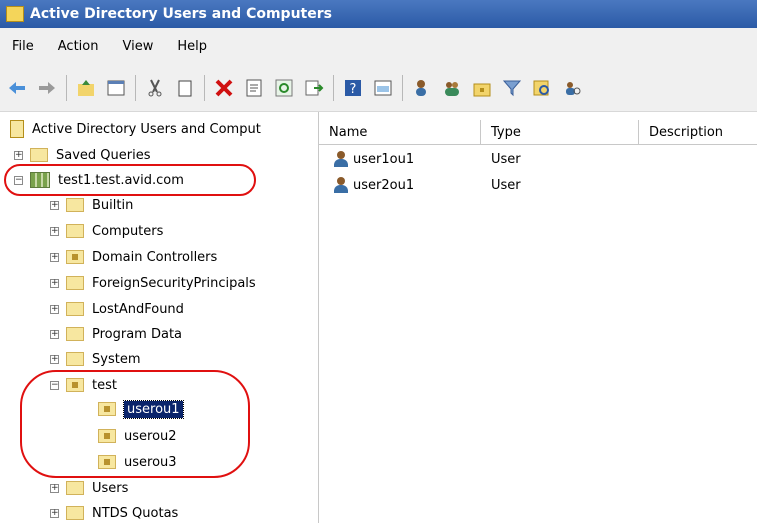  I want to click on console-tree-icon, so click(383, 88).